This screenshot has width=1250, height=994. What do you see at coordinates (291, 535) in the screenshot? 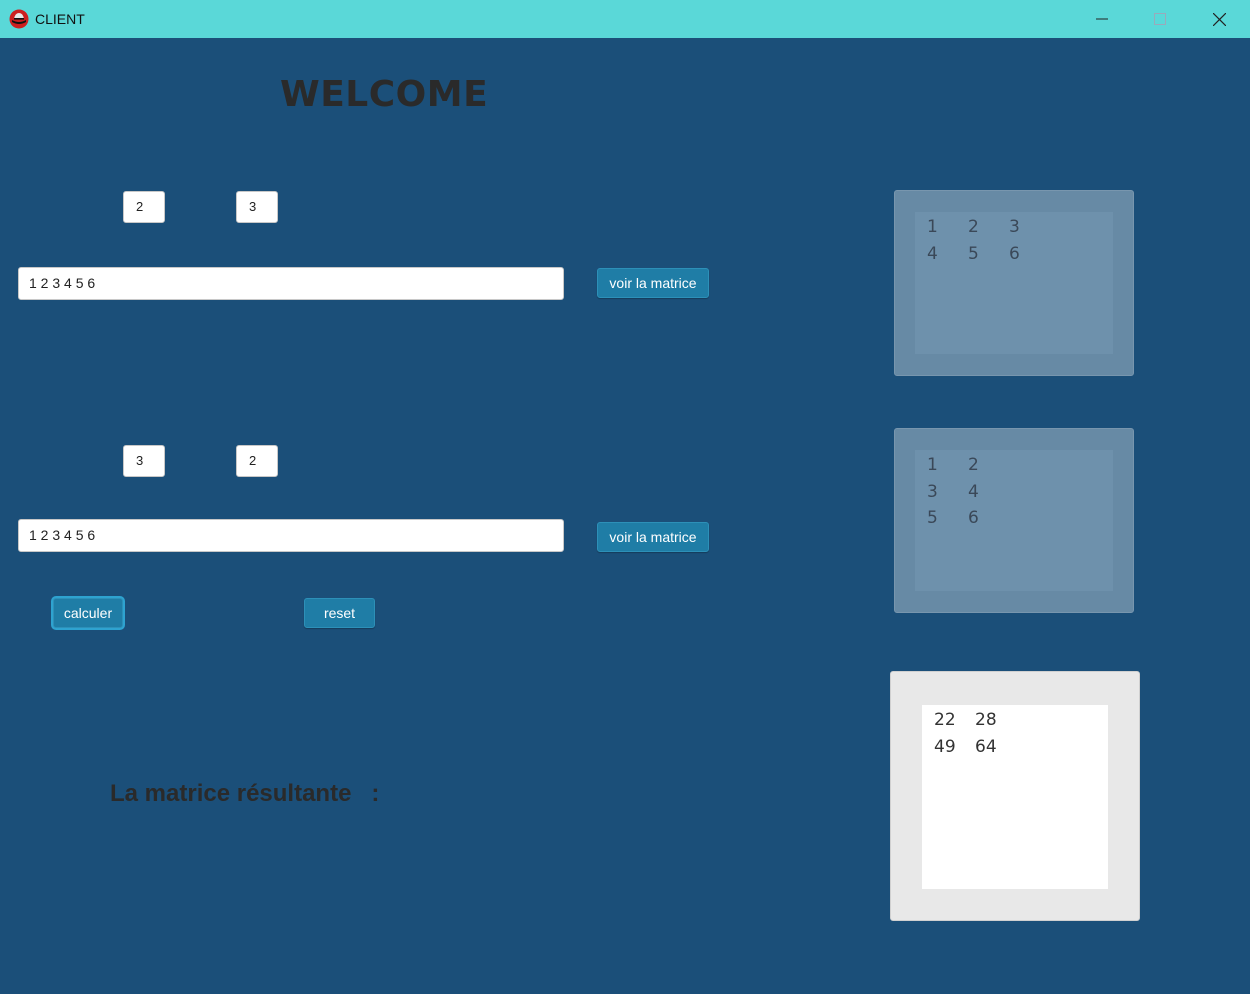
I see `matrix-b-values-input: 1 2 3 4 5 6` at bounding box center [291, 535].